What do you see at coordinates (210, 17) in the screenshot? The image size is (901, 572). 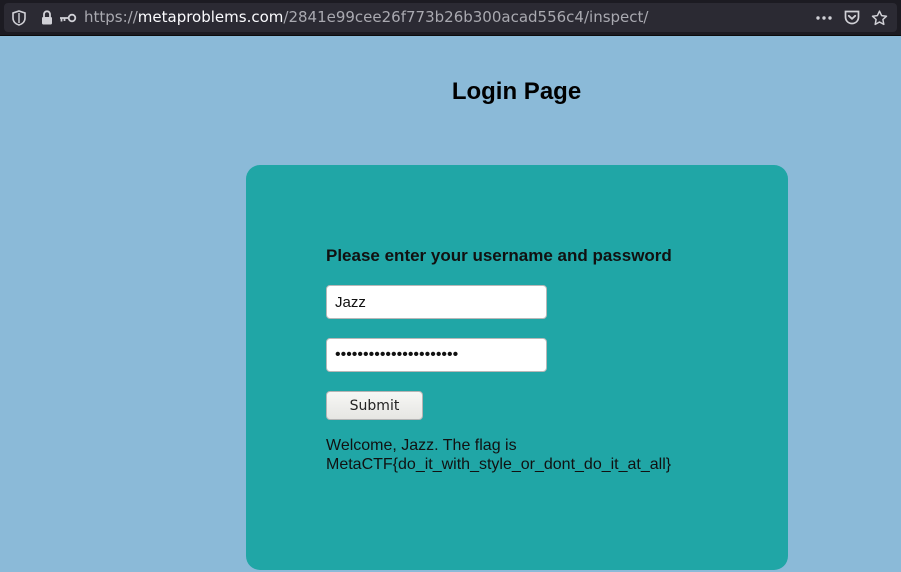 I see `url-host: metaproblems.com` at bounding box center [210, 17].